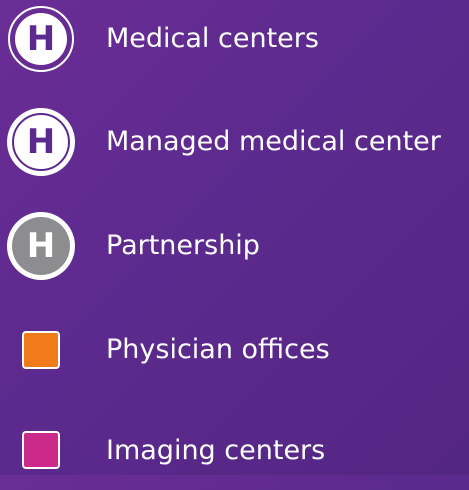 This screenshot has width=469, height=490. I want to click on legend-item-partnership: H Partnership, so click(234, 247).